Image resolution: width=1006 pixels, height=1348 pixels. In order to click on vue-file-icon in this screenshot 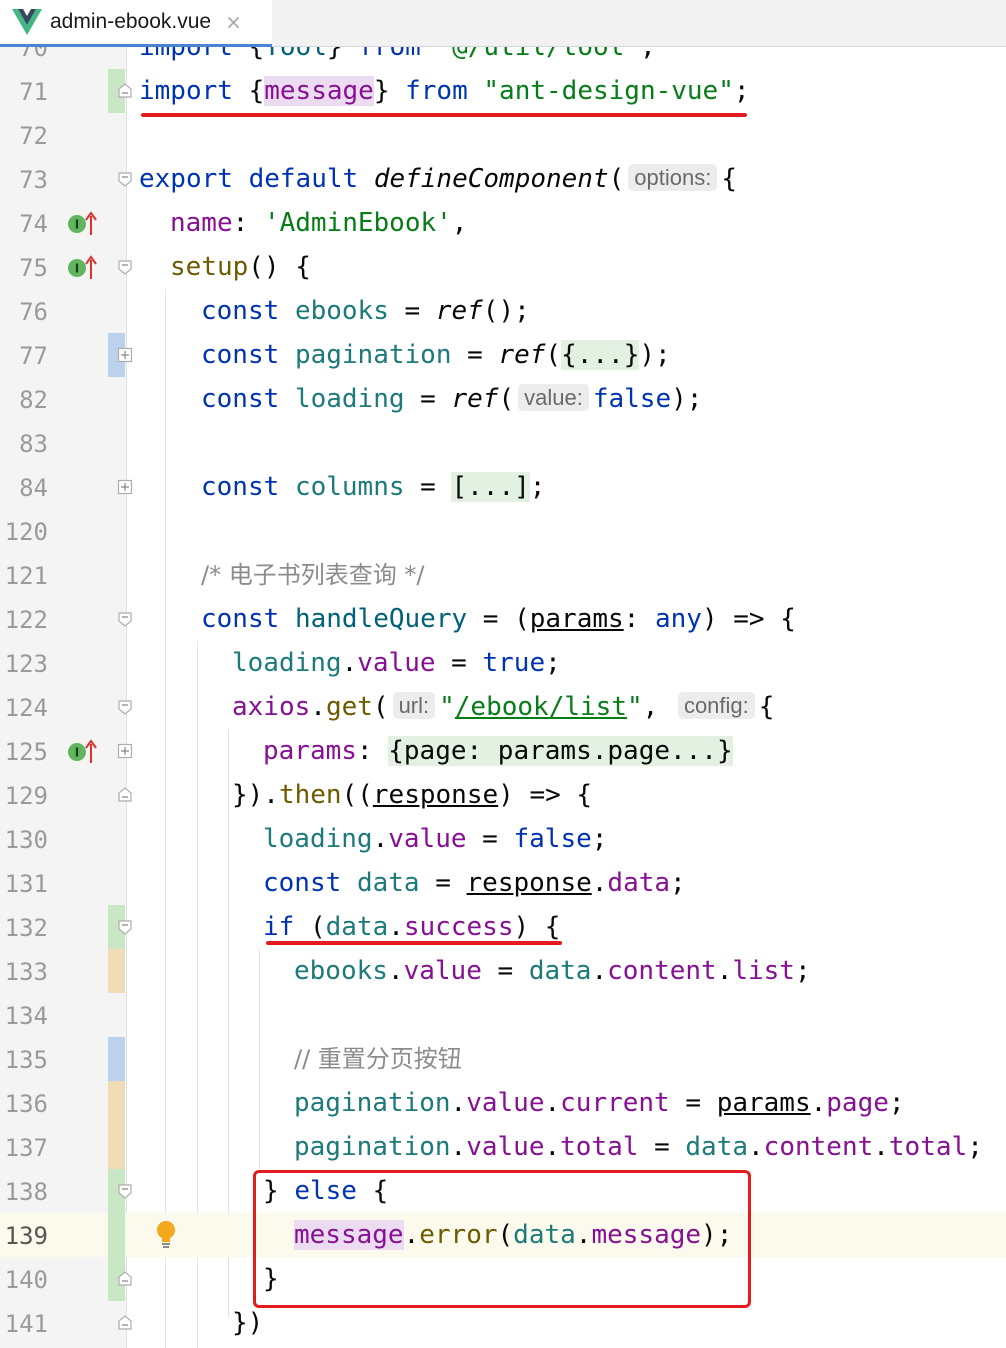, I will do `click(27, 22)`.